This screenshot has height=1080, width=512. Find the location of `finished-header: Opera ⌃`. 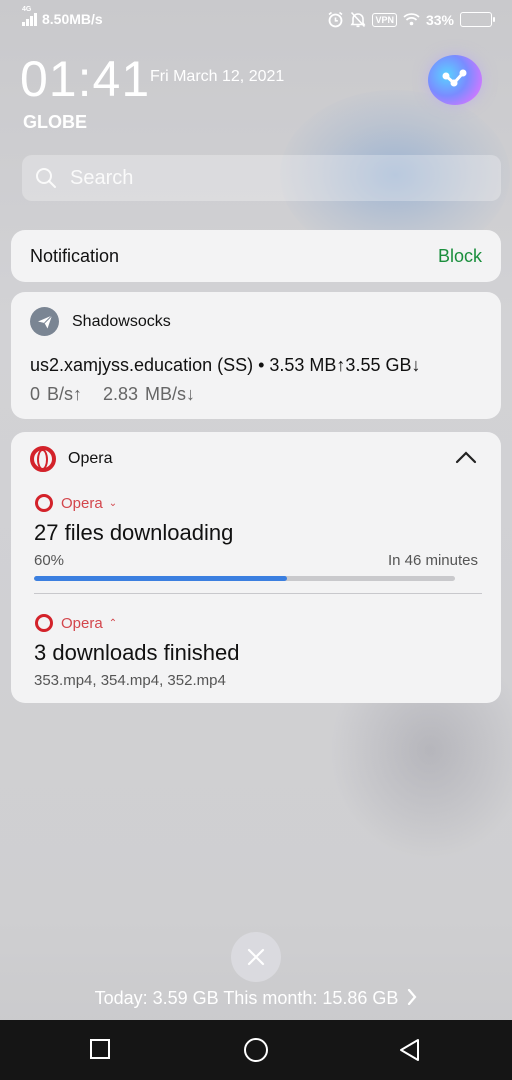

finished-header: Opera ⌃ is located at coordinates (76, 623).